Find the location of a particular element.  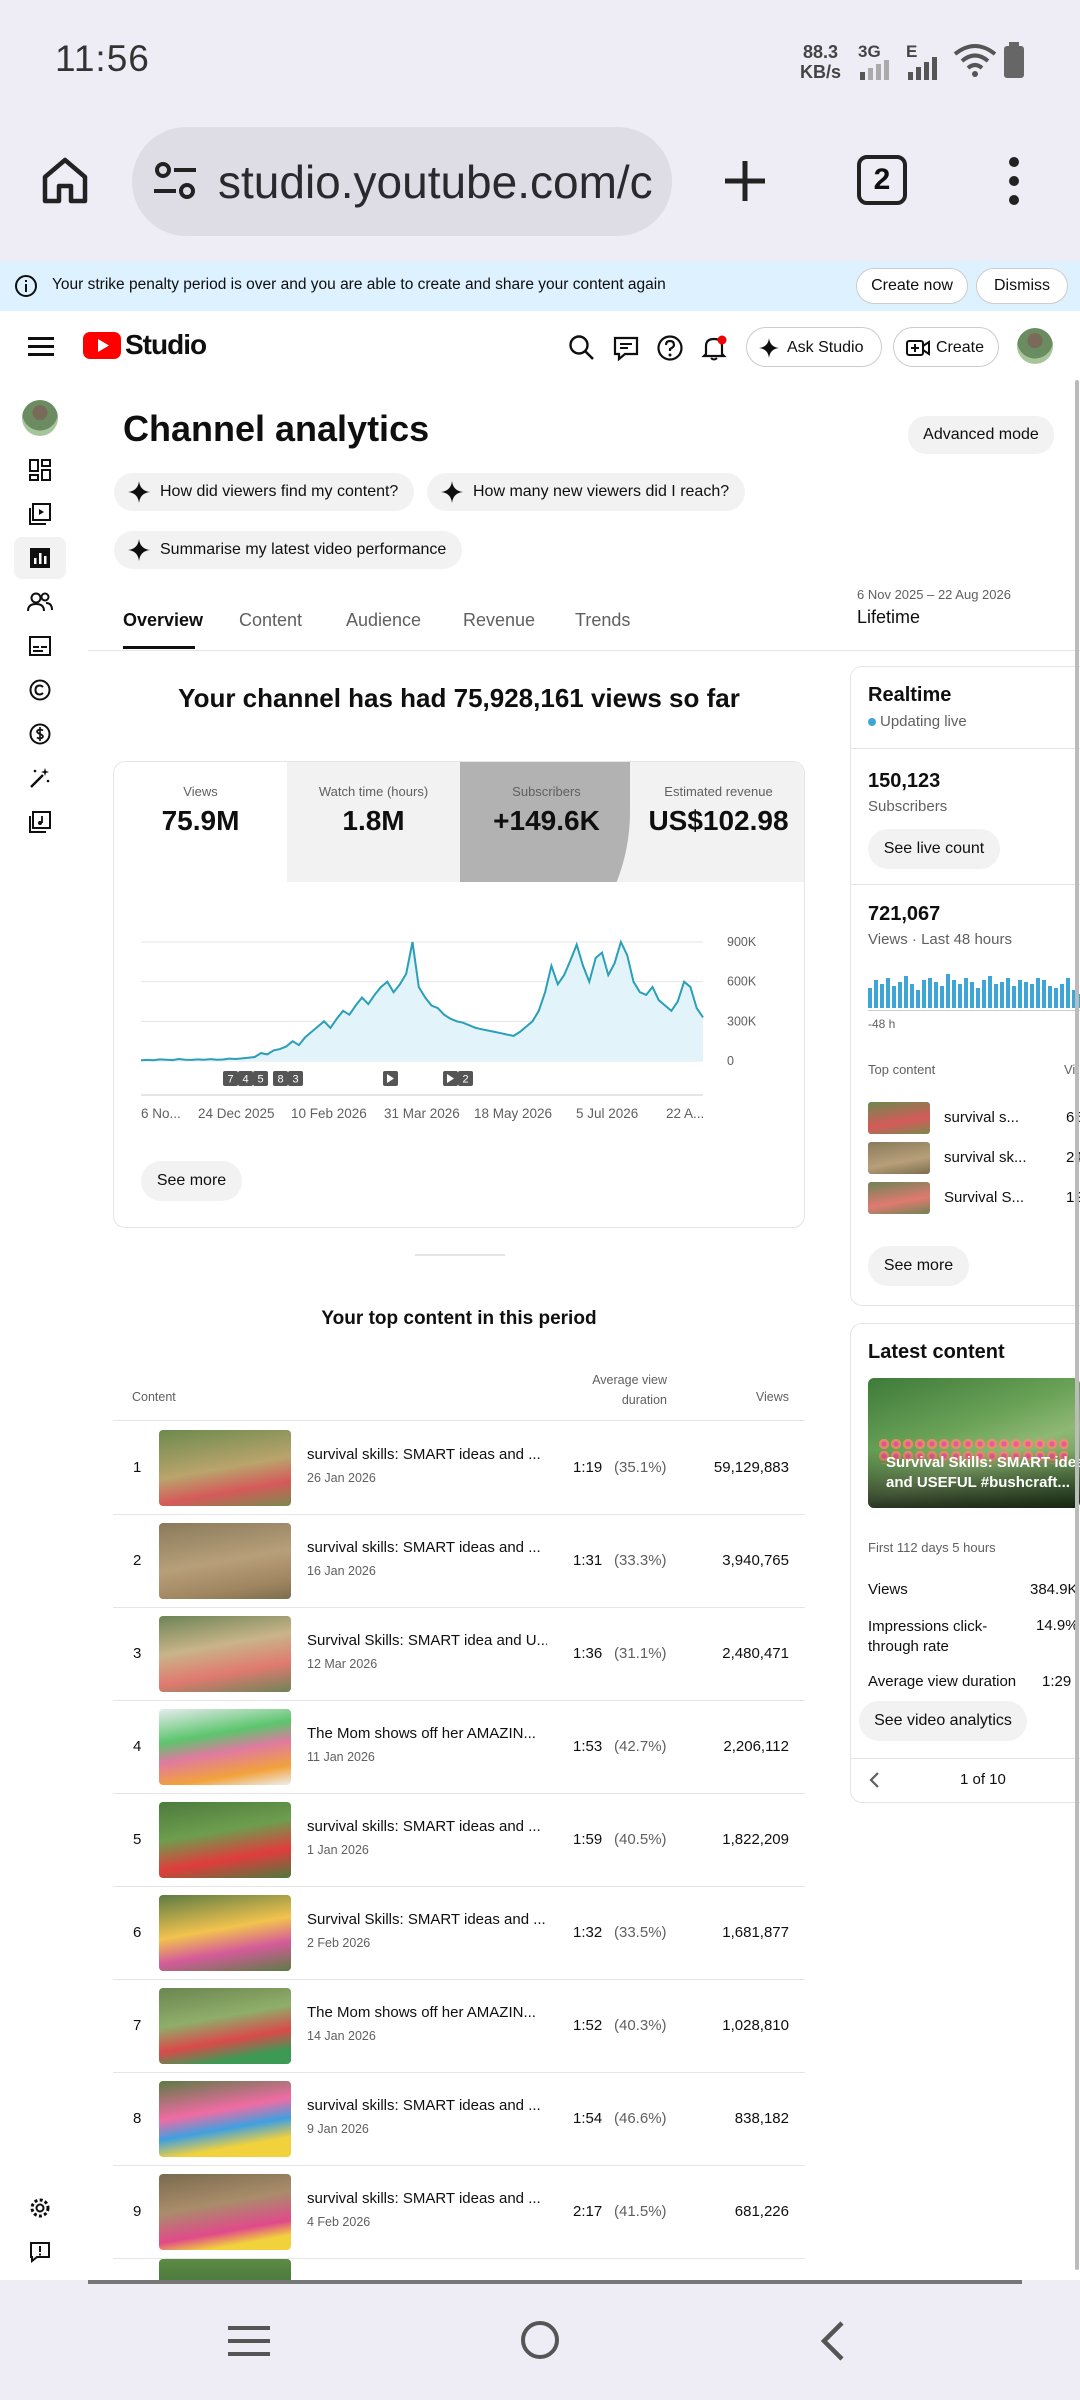

chart-event-marker: 3 is located at coordinates (295, 1078).